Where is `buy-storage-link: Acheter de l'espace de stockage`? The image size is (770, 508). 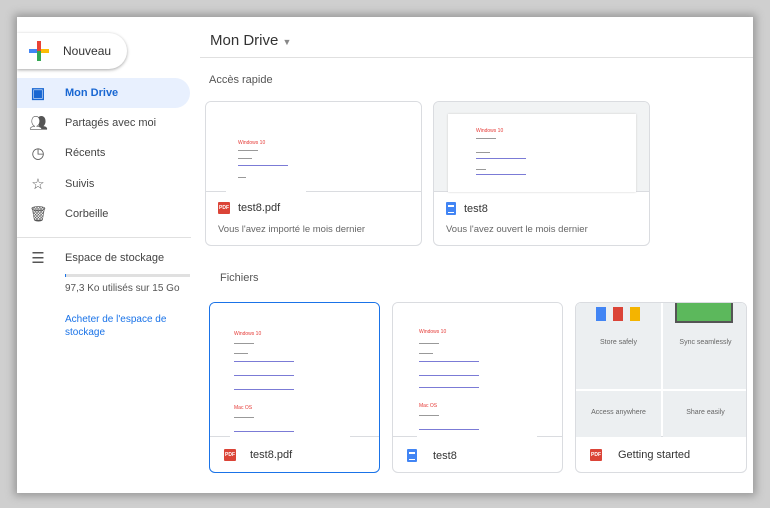
buy-storage-link: Acheter de l'espace de stockage is located at coordinates (125, 326).